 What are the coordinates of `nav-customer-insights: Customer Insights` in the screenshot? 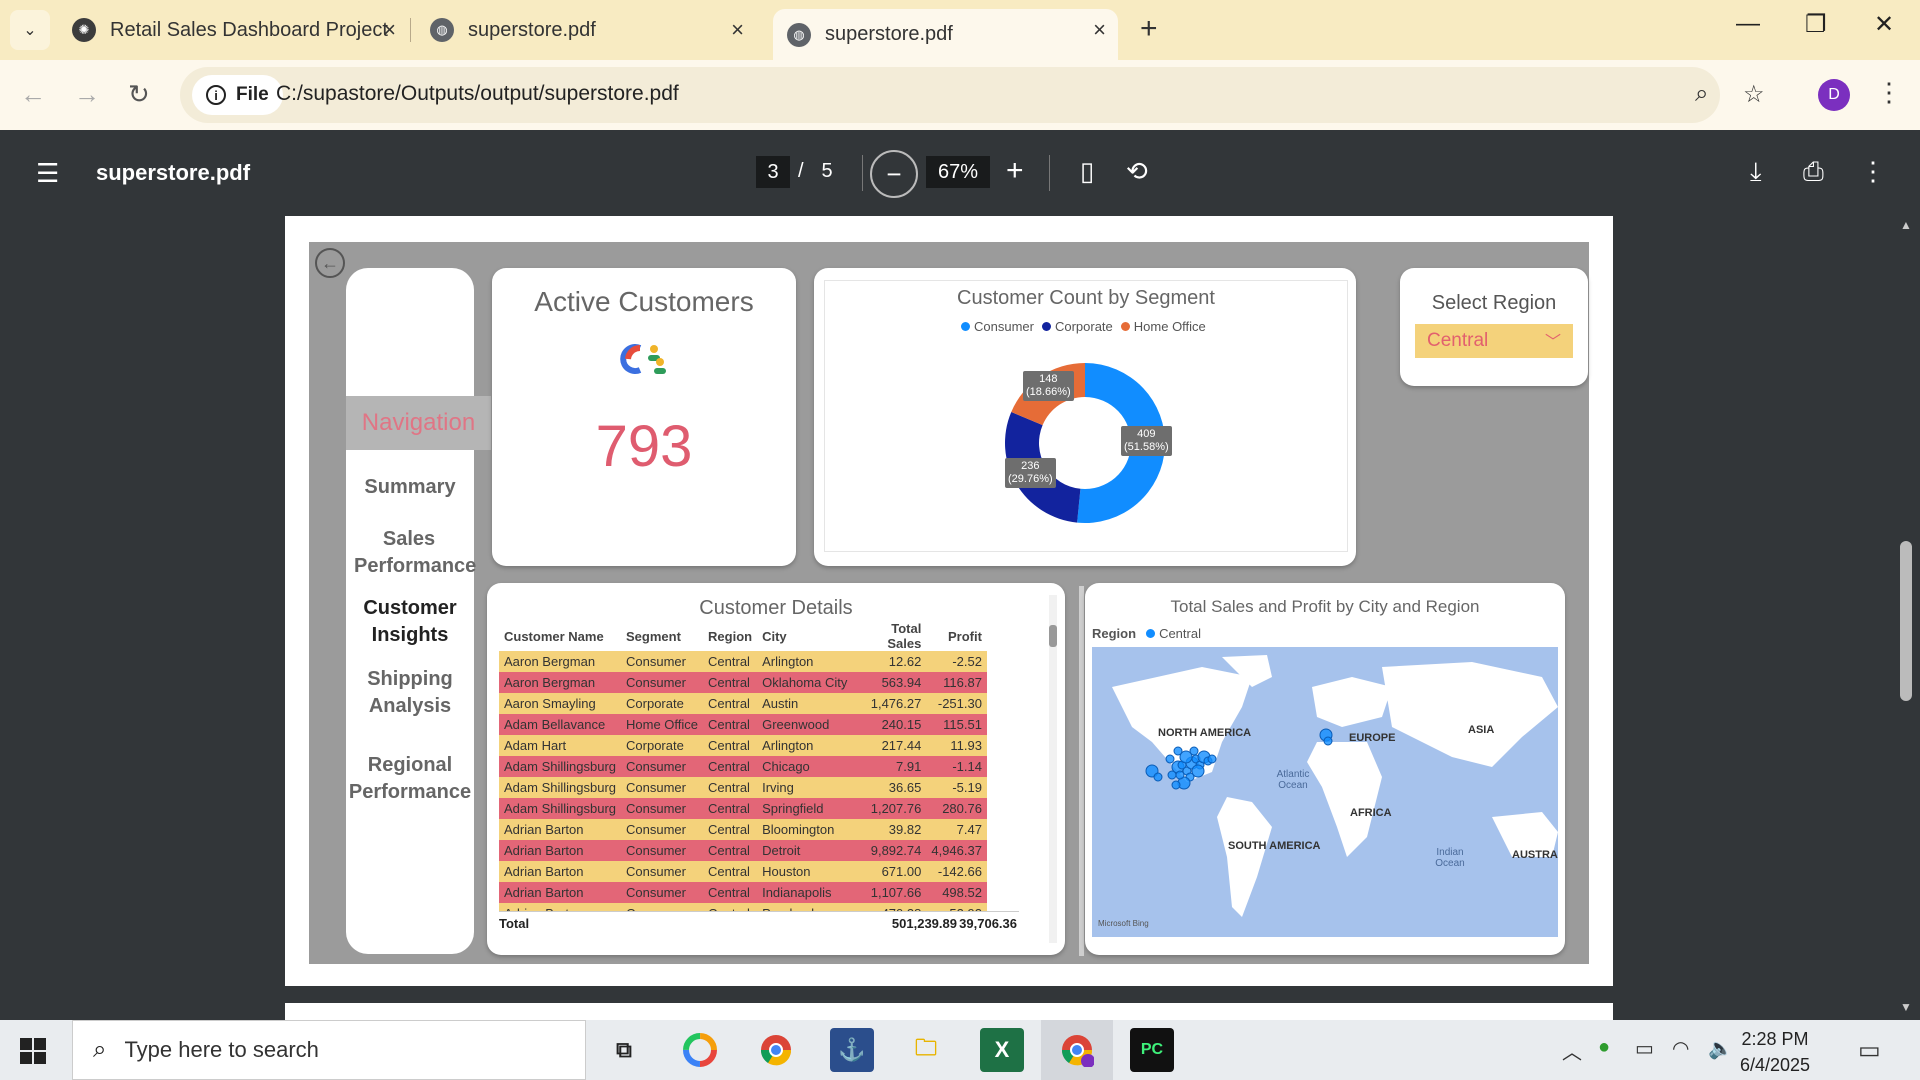 It's located at (410, 622).